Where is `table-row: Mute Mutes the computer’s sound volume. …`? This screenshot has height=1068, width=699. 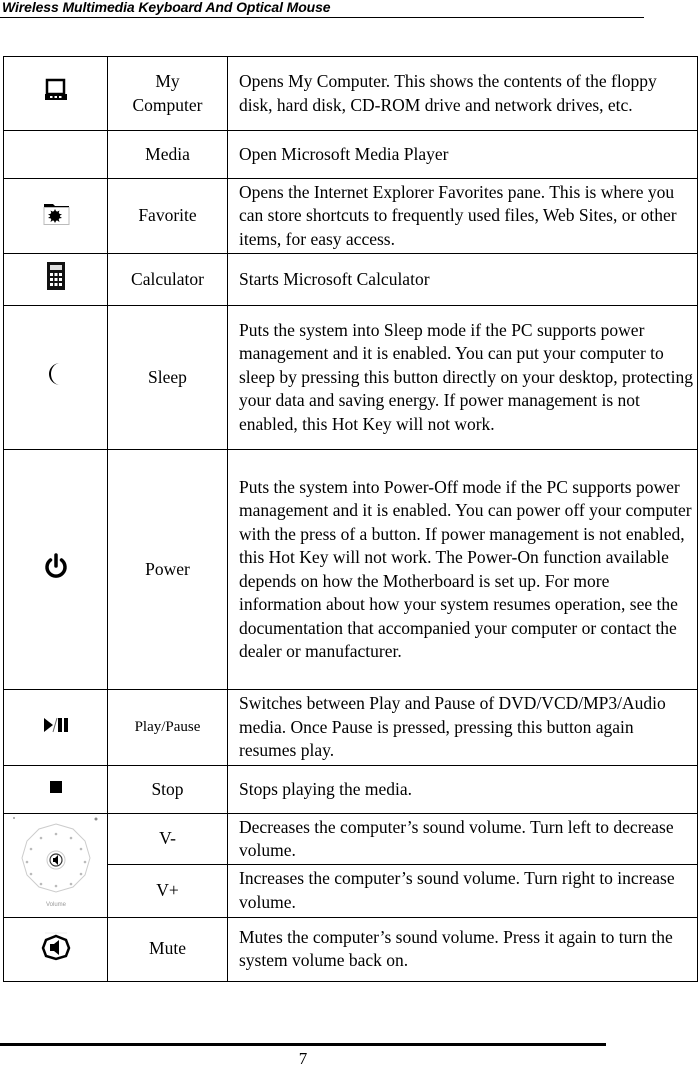
table-row: Mute Mutes the computer’s sound volume. … is located at coordinates (350, 949).